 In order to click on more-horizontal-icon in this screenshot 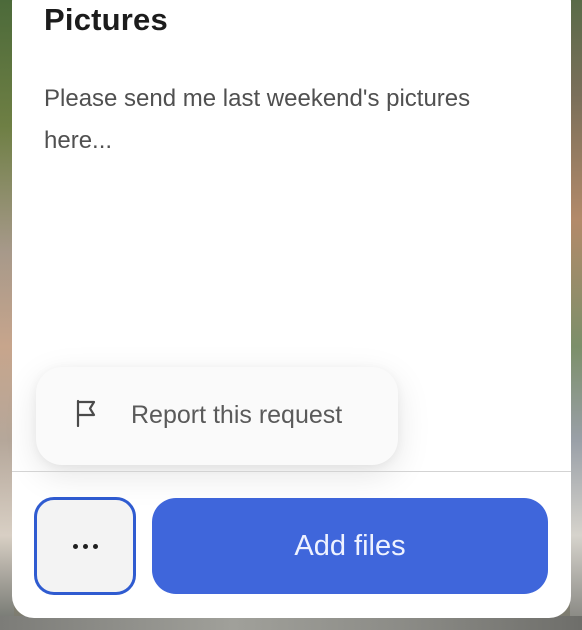, I will do `click(85, 546)`.